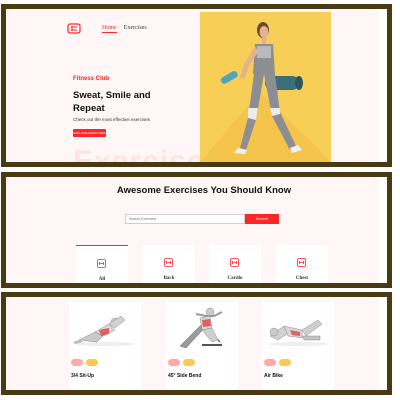  I want to click on exercise-card: 3/4 Sit-Up, so click(105, 346).